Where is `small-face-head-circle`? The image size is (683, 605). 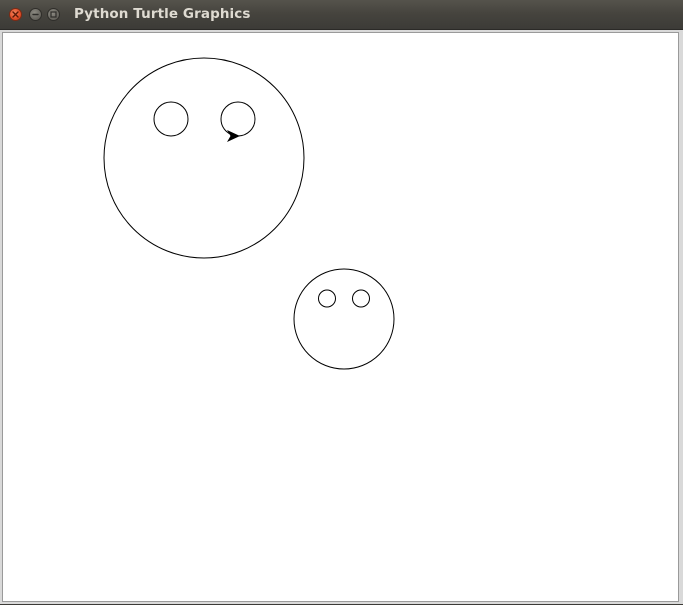 small-face-head-circle is located at coordinates (344, 319).